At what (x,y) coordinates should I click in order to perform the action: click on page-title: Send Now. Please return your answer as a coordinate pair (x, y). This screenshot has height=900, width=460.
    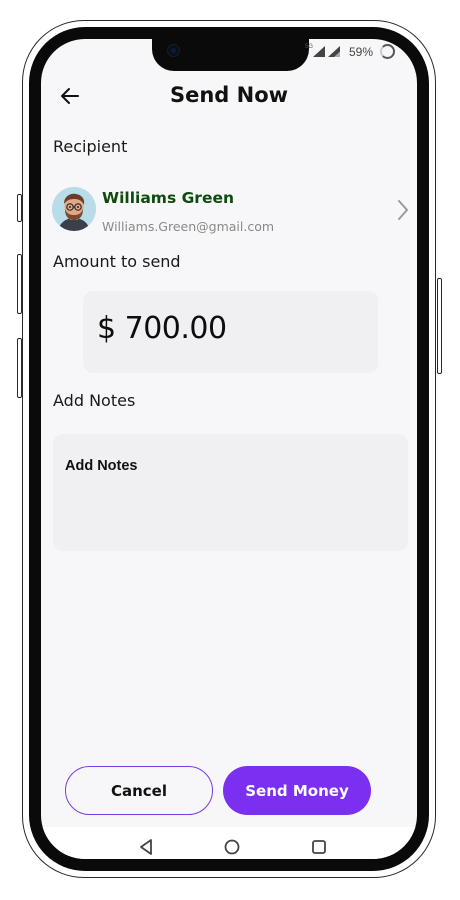
    Looking at the image, I should click on (229, 95).